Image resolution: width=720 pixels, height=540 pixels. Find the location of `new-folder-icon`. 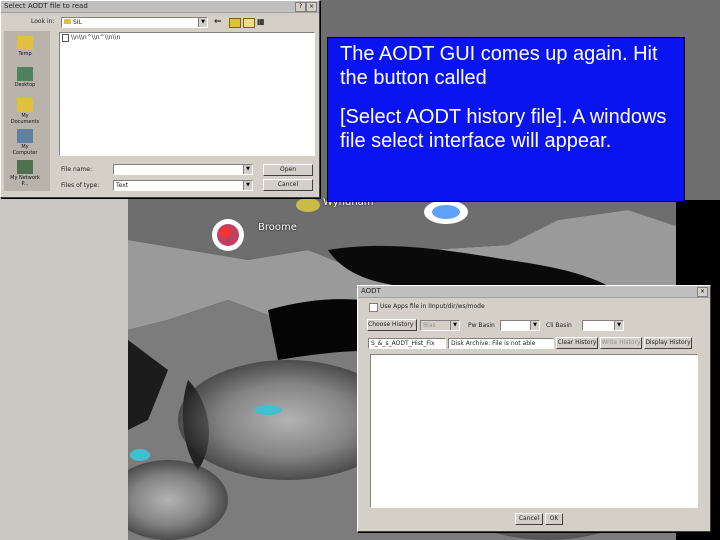

new-folder-icon is located at coordinates (249, 23).